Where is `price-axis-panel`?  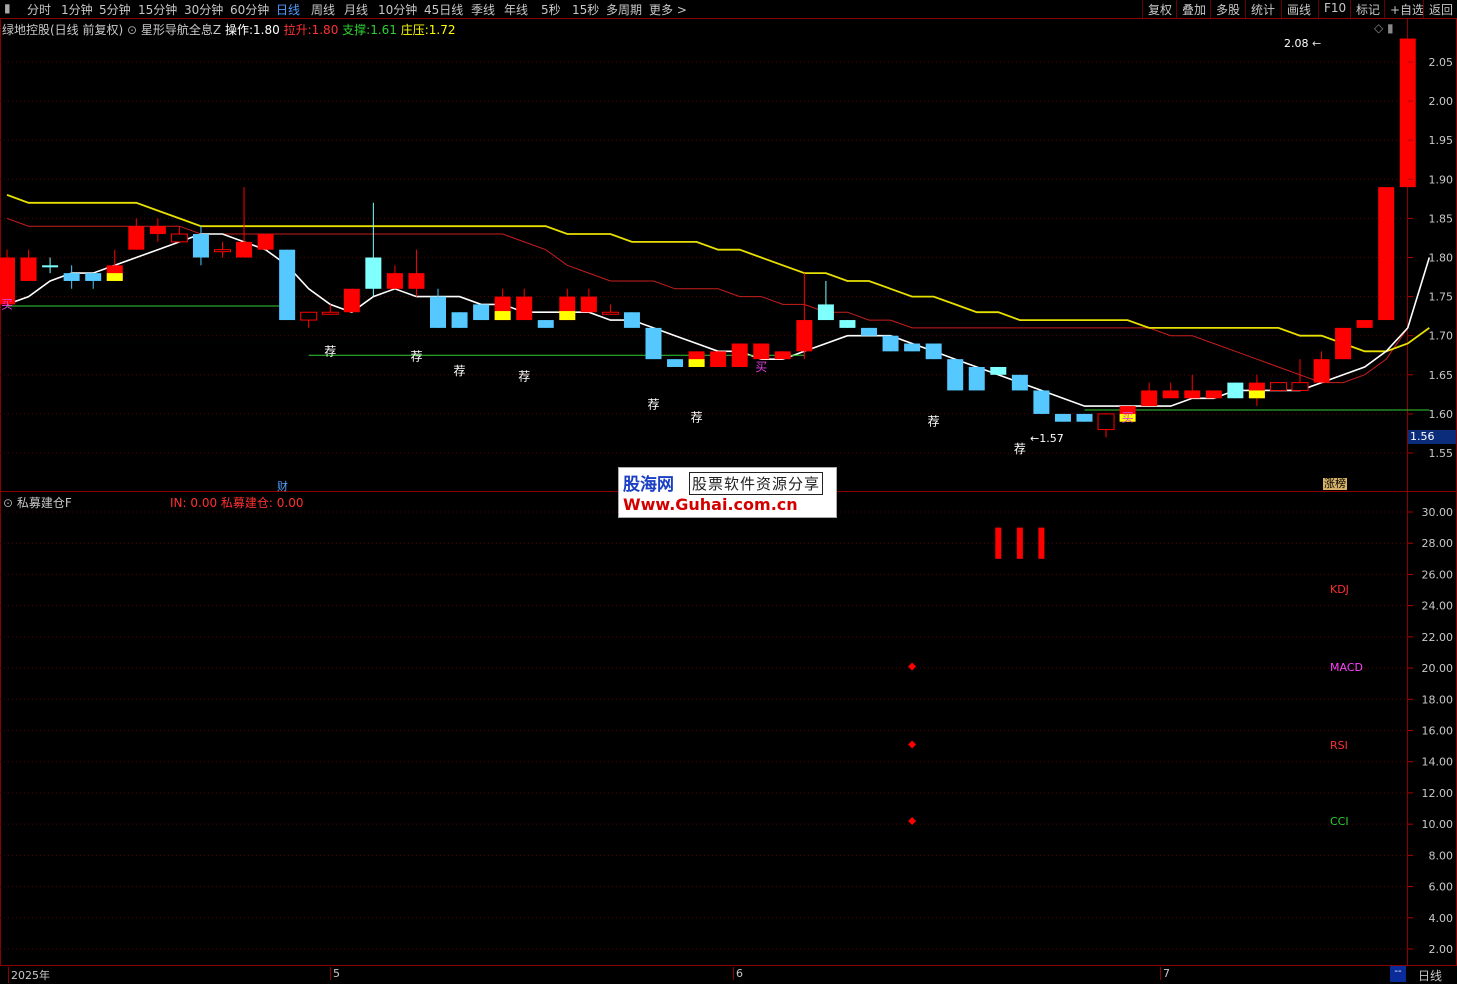 price-axis-panel is located at coordinates (1432, 255).